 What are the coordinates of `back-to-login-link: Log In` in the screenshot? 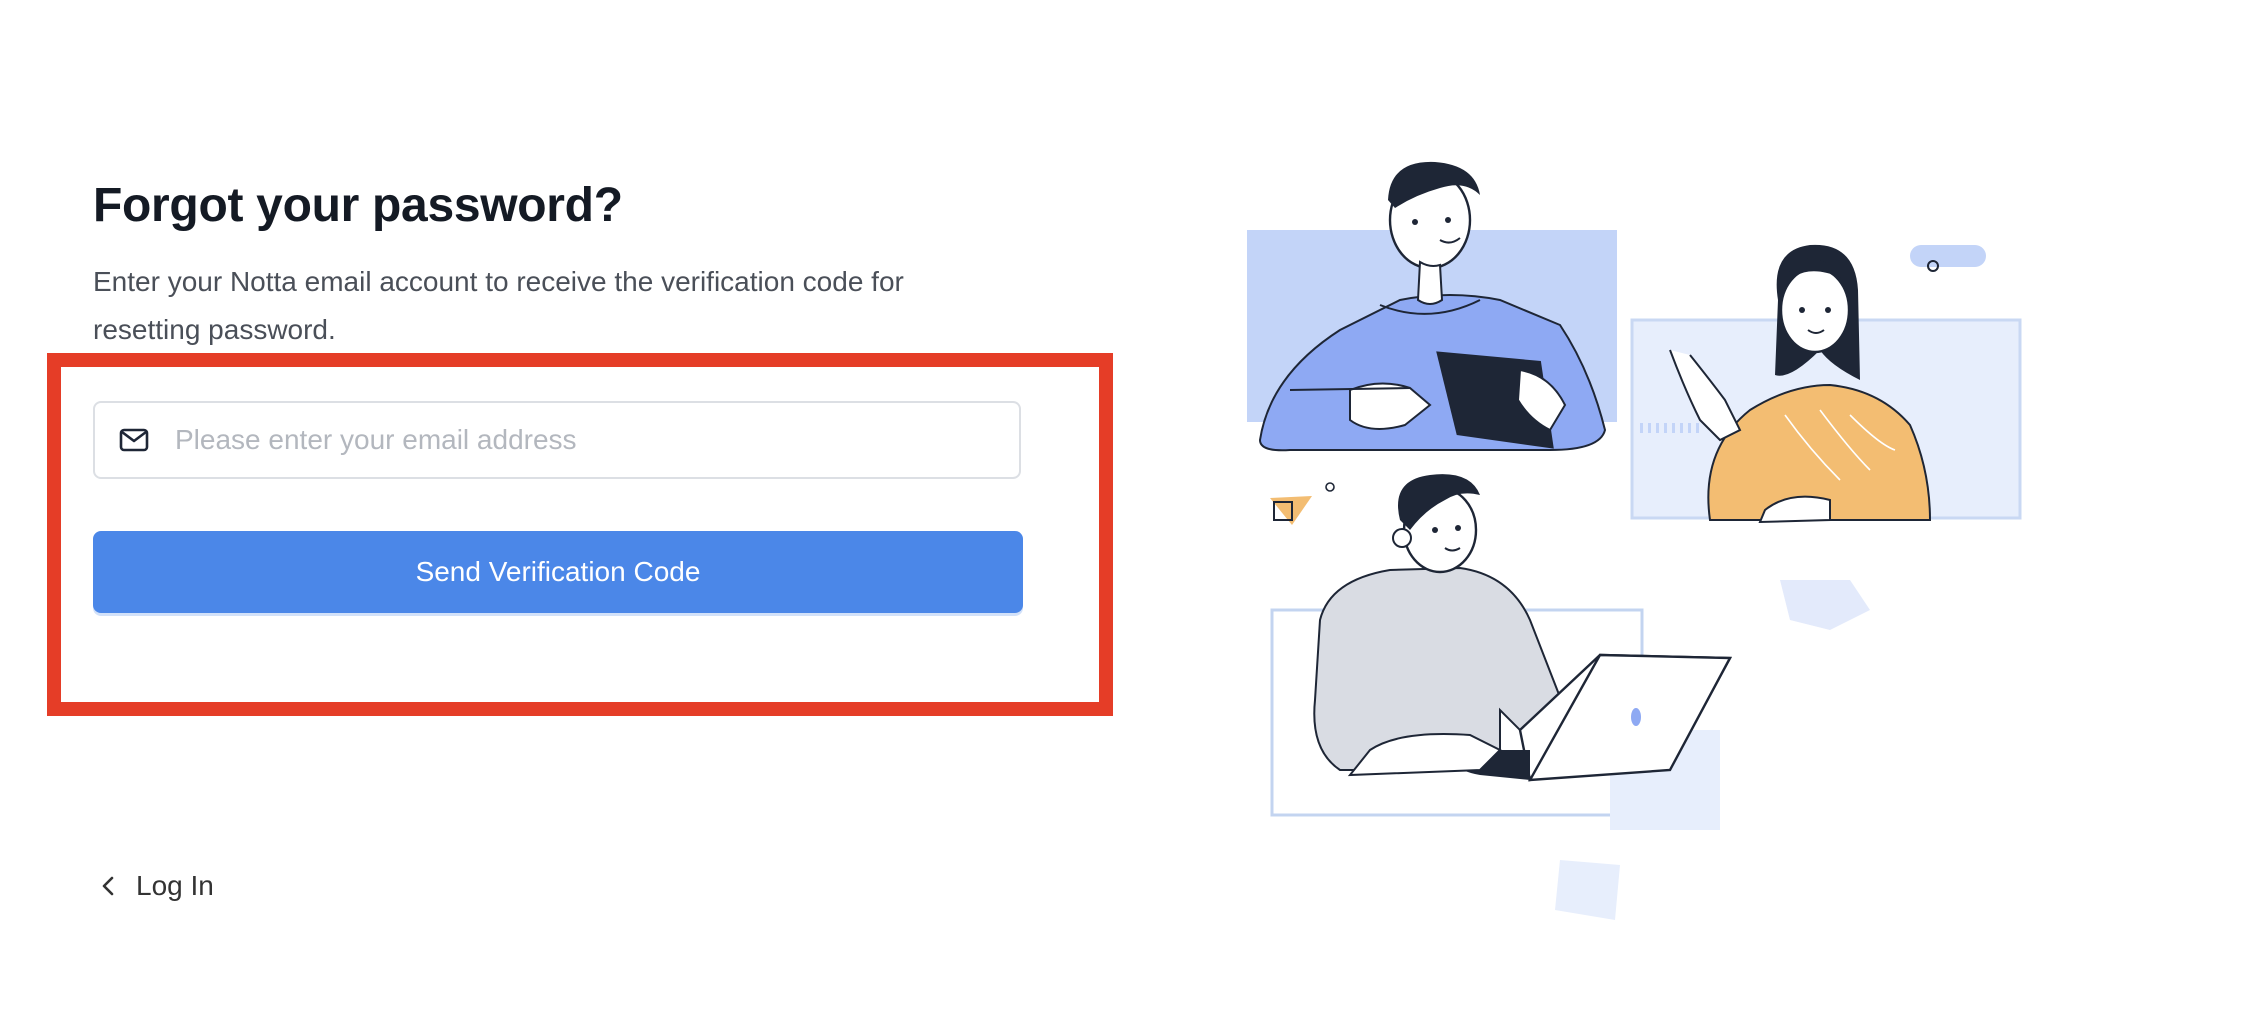 It's located at (156, 886).